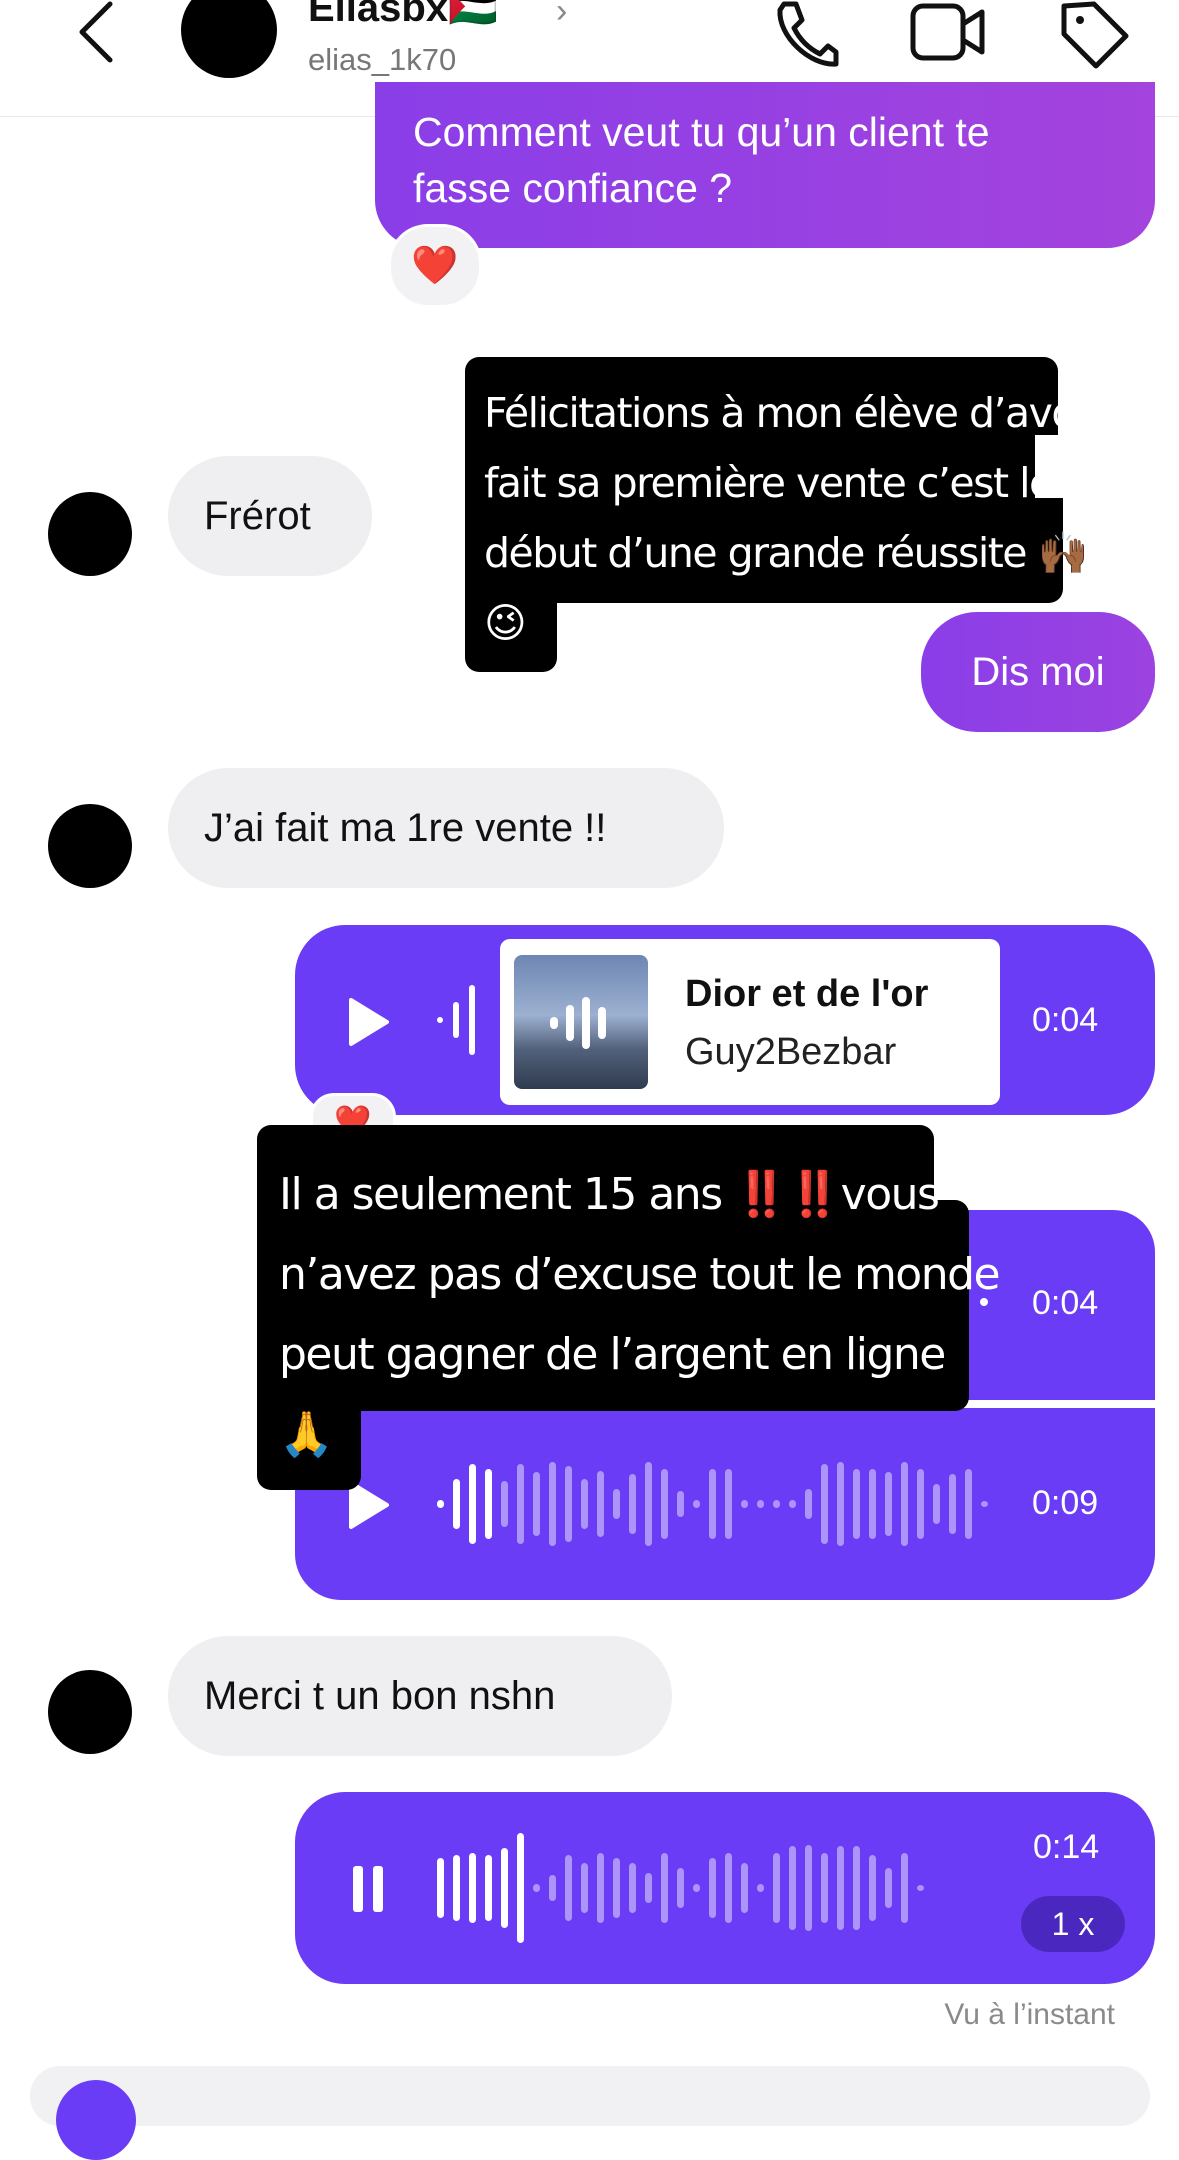  I want to click on voice-message-playing: 0:14 1 x, so click(725, 1888).